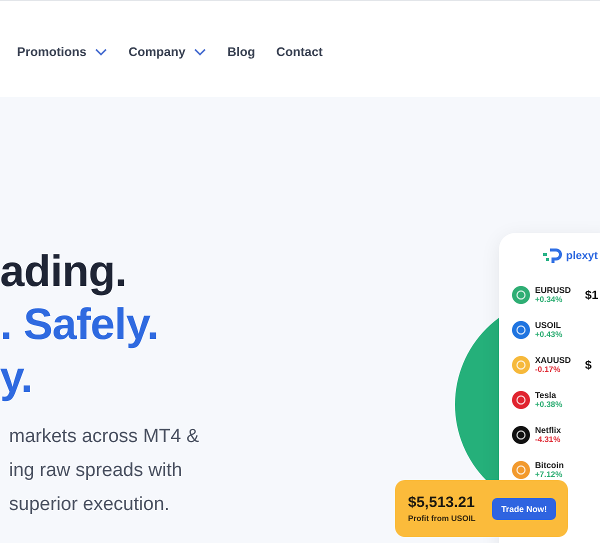 This screenshot has height=543, width=600. What do you see at coordinates (591, 295) in the screenshot?
I see `price-text: $1` at bounding box center [591, 295].